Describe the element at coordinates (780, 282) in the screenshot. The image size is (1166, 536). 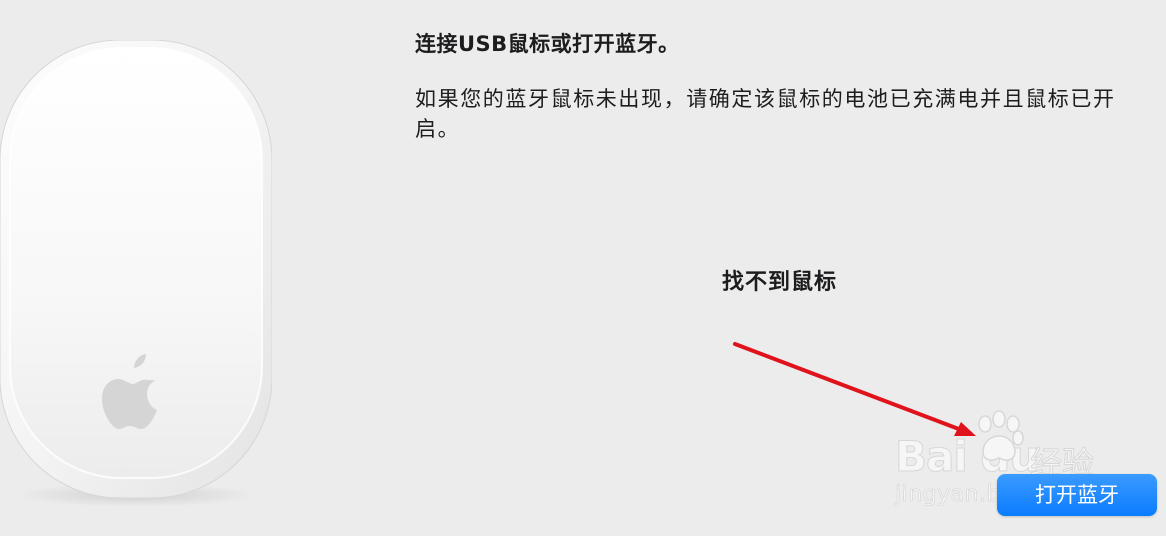
I see `annotation-label: 找不到鼠标` at that location.